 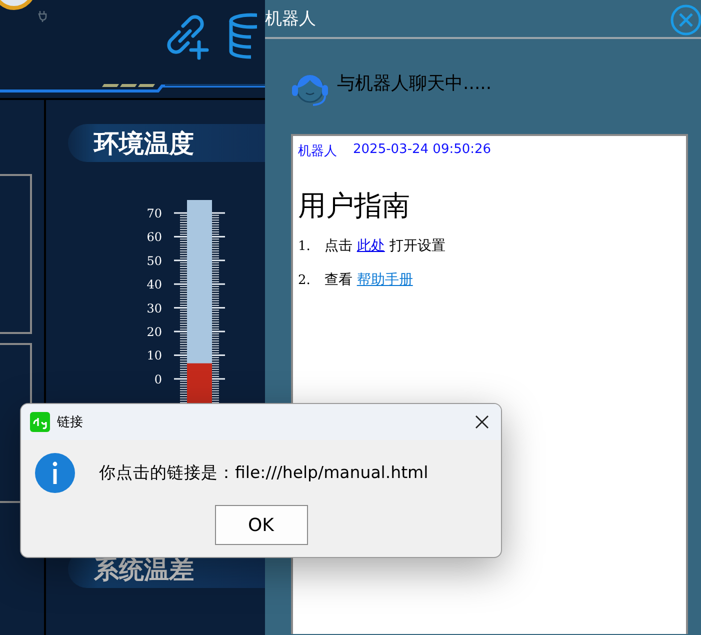 I want to click on plug-icon, so click(x=43, y=16).